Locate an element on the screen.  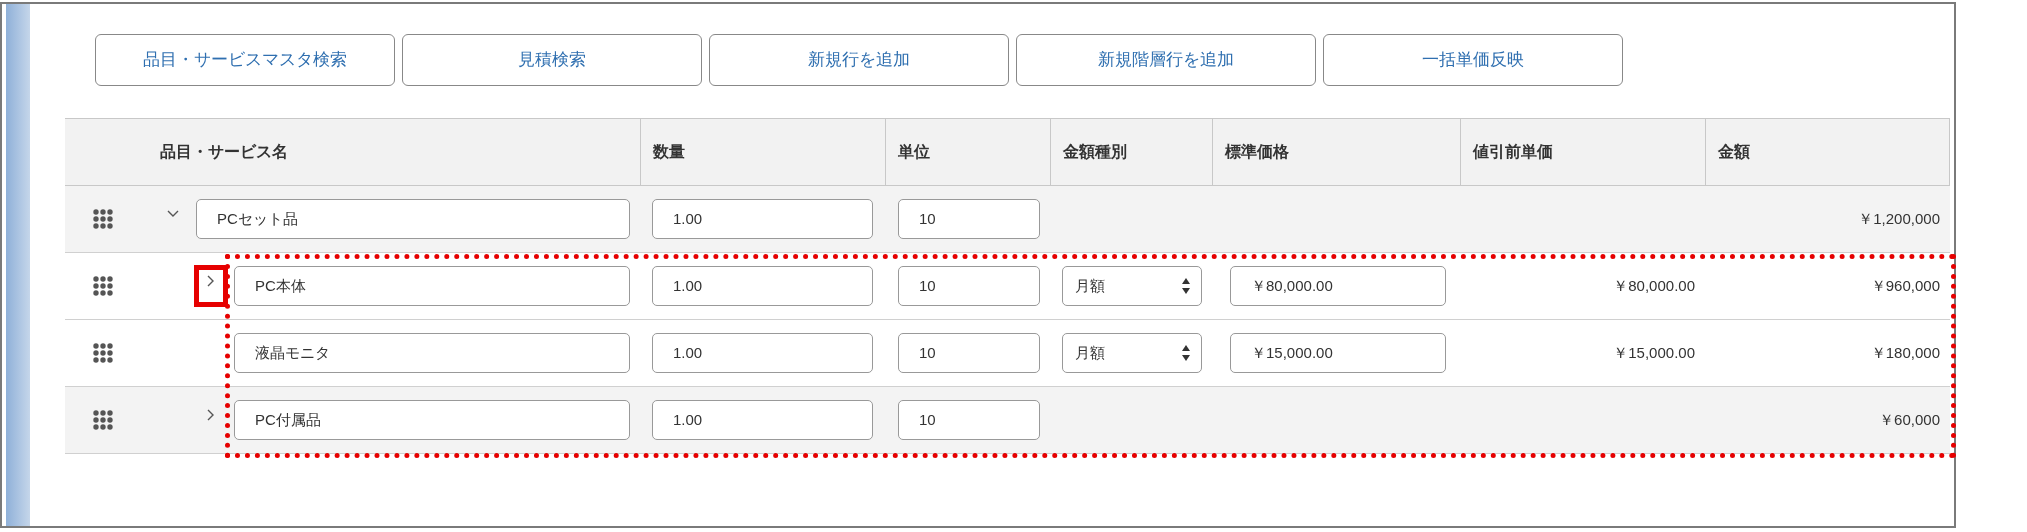
standard-price-field: ￥15,000.00 is located at coordinates (1338, 353).